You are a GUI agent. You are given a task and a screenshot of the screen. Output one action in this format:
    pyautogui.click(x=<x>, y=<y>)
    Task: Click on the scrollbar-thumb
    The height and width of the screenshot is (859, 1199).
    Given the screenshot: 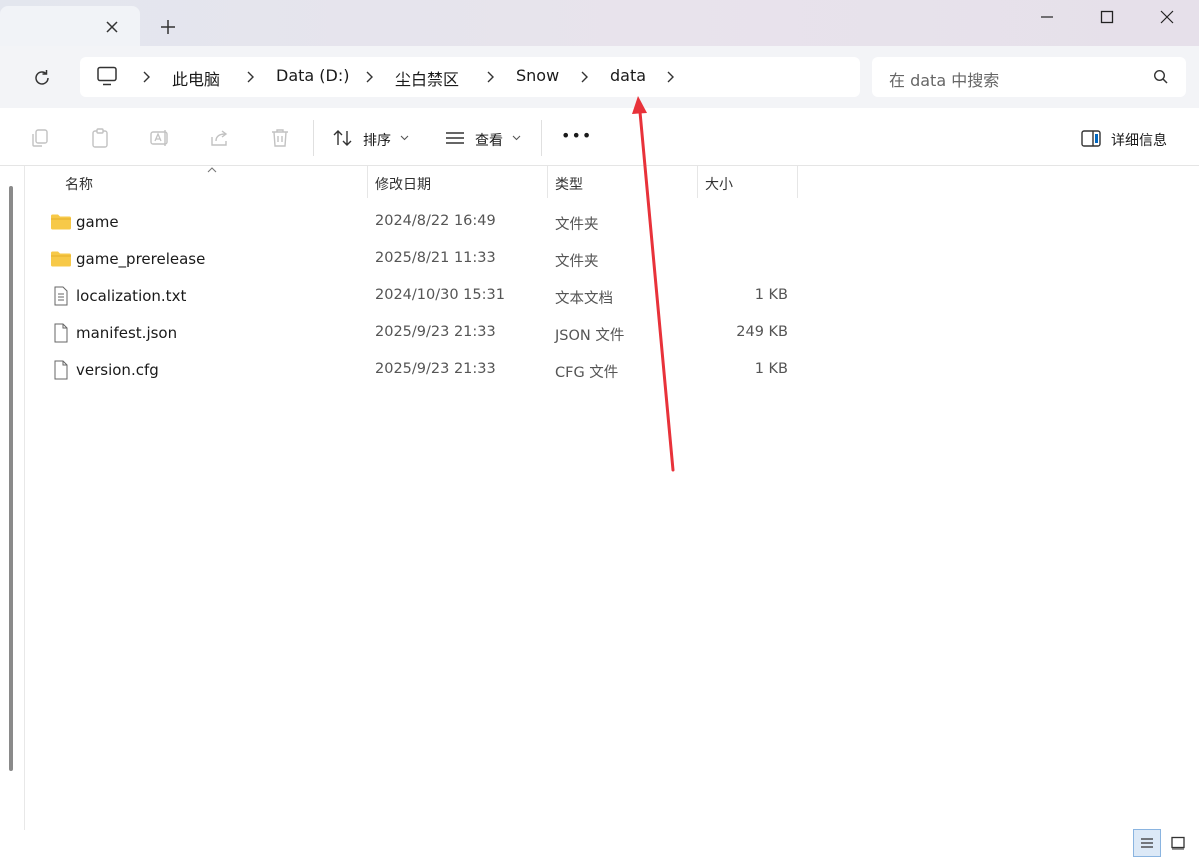 What is the action you would take?
    pyautogui.click(x=11, y=478)
    